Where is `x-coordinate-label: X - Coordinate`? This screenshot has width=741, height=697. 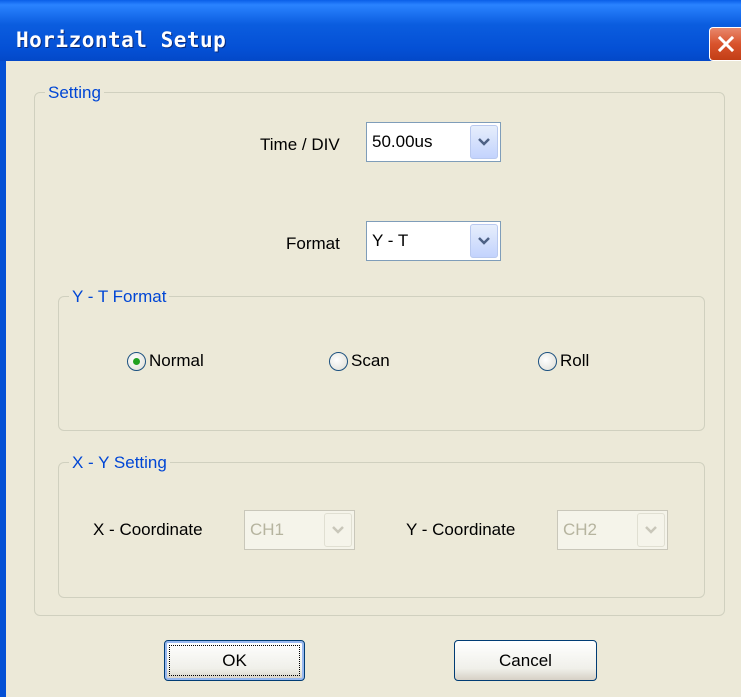 x-coordinate-label: X - Coordinate is located at coordinates (148, 529).